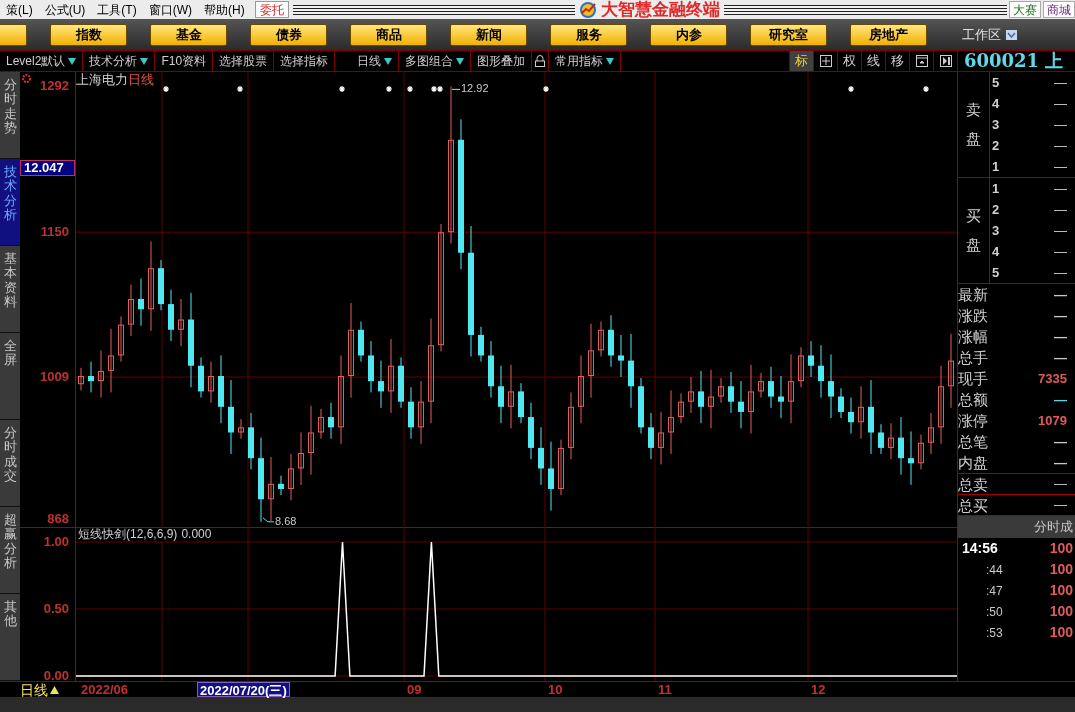 Image resolution: width=1075 pixels, height=712 pixels. Describe the element at coordinates (305, 61) in the screenshot. I see `toolbar-menu: 选择指标` at that location.